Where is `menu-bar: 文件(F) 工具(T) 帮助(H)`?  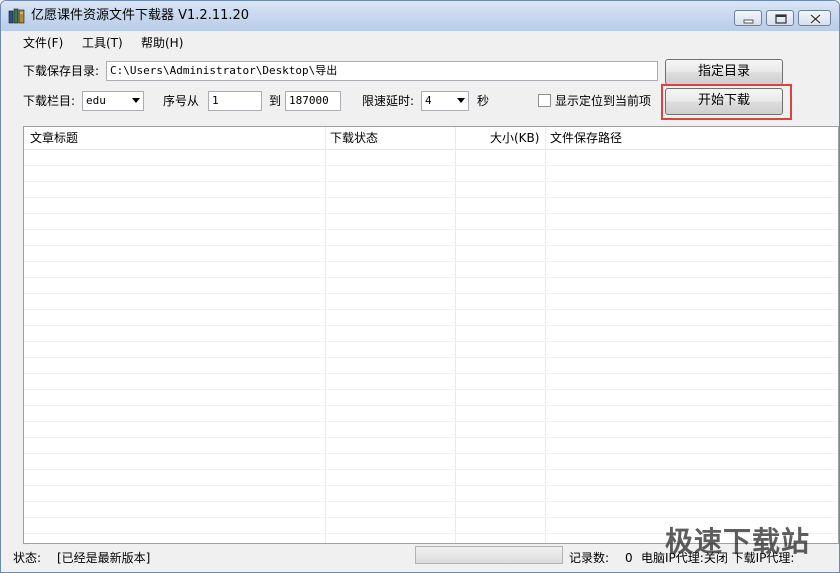 menu-bar: 文件(F) 工具(T) 帮助(H) is located at coordinates (420, 43).